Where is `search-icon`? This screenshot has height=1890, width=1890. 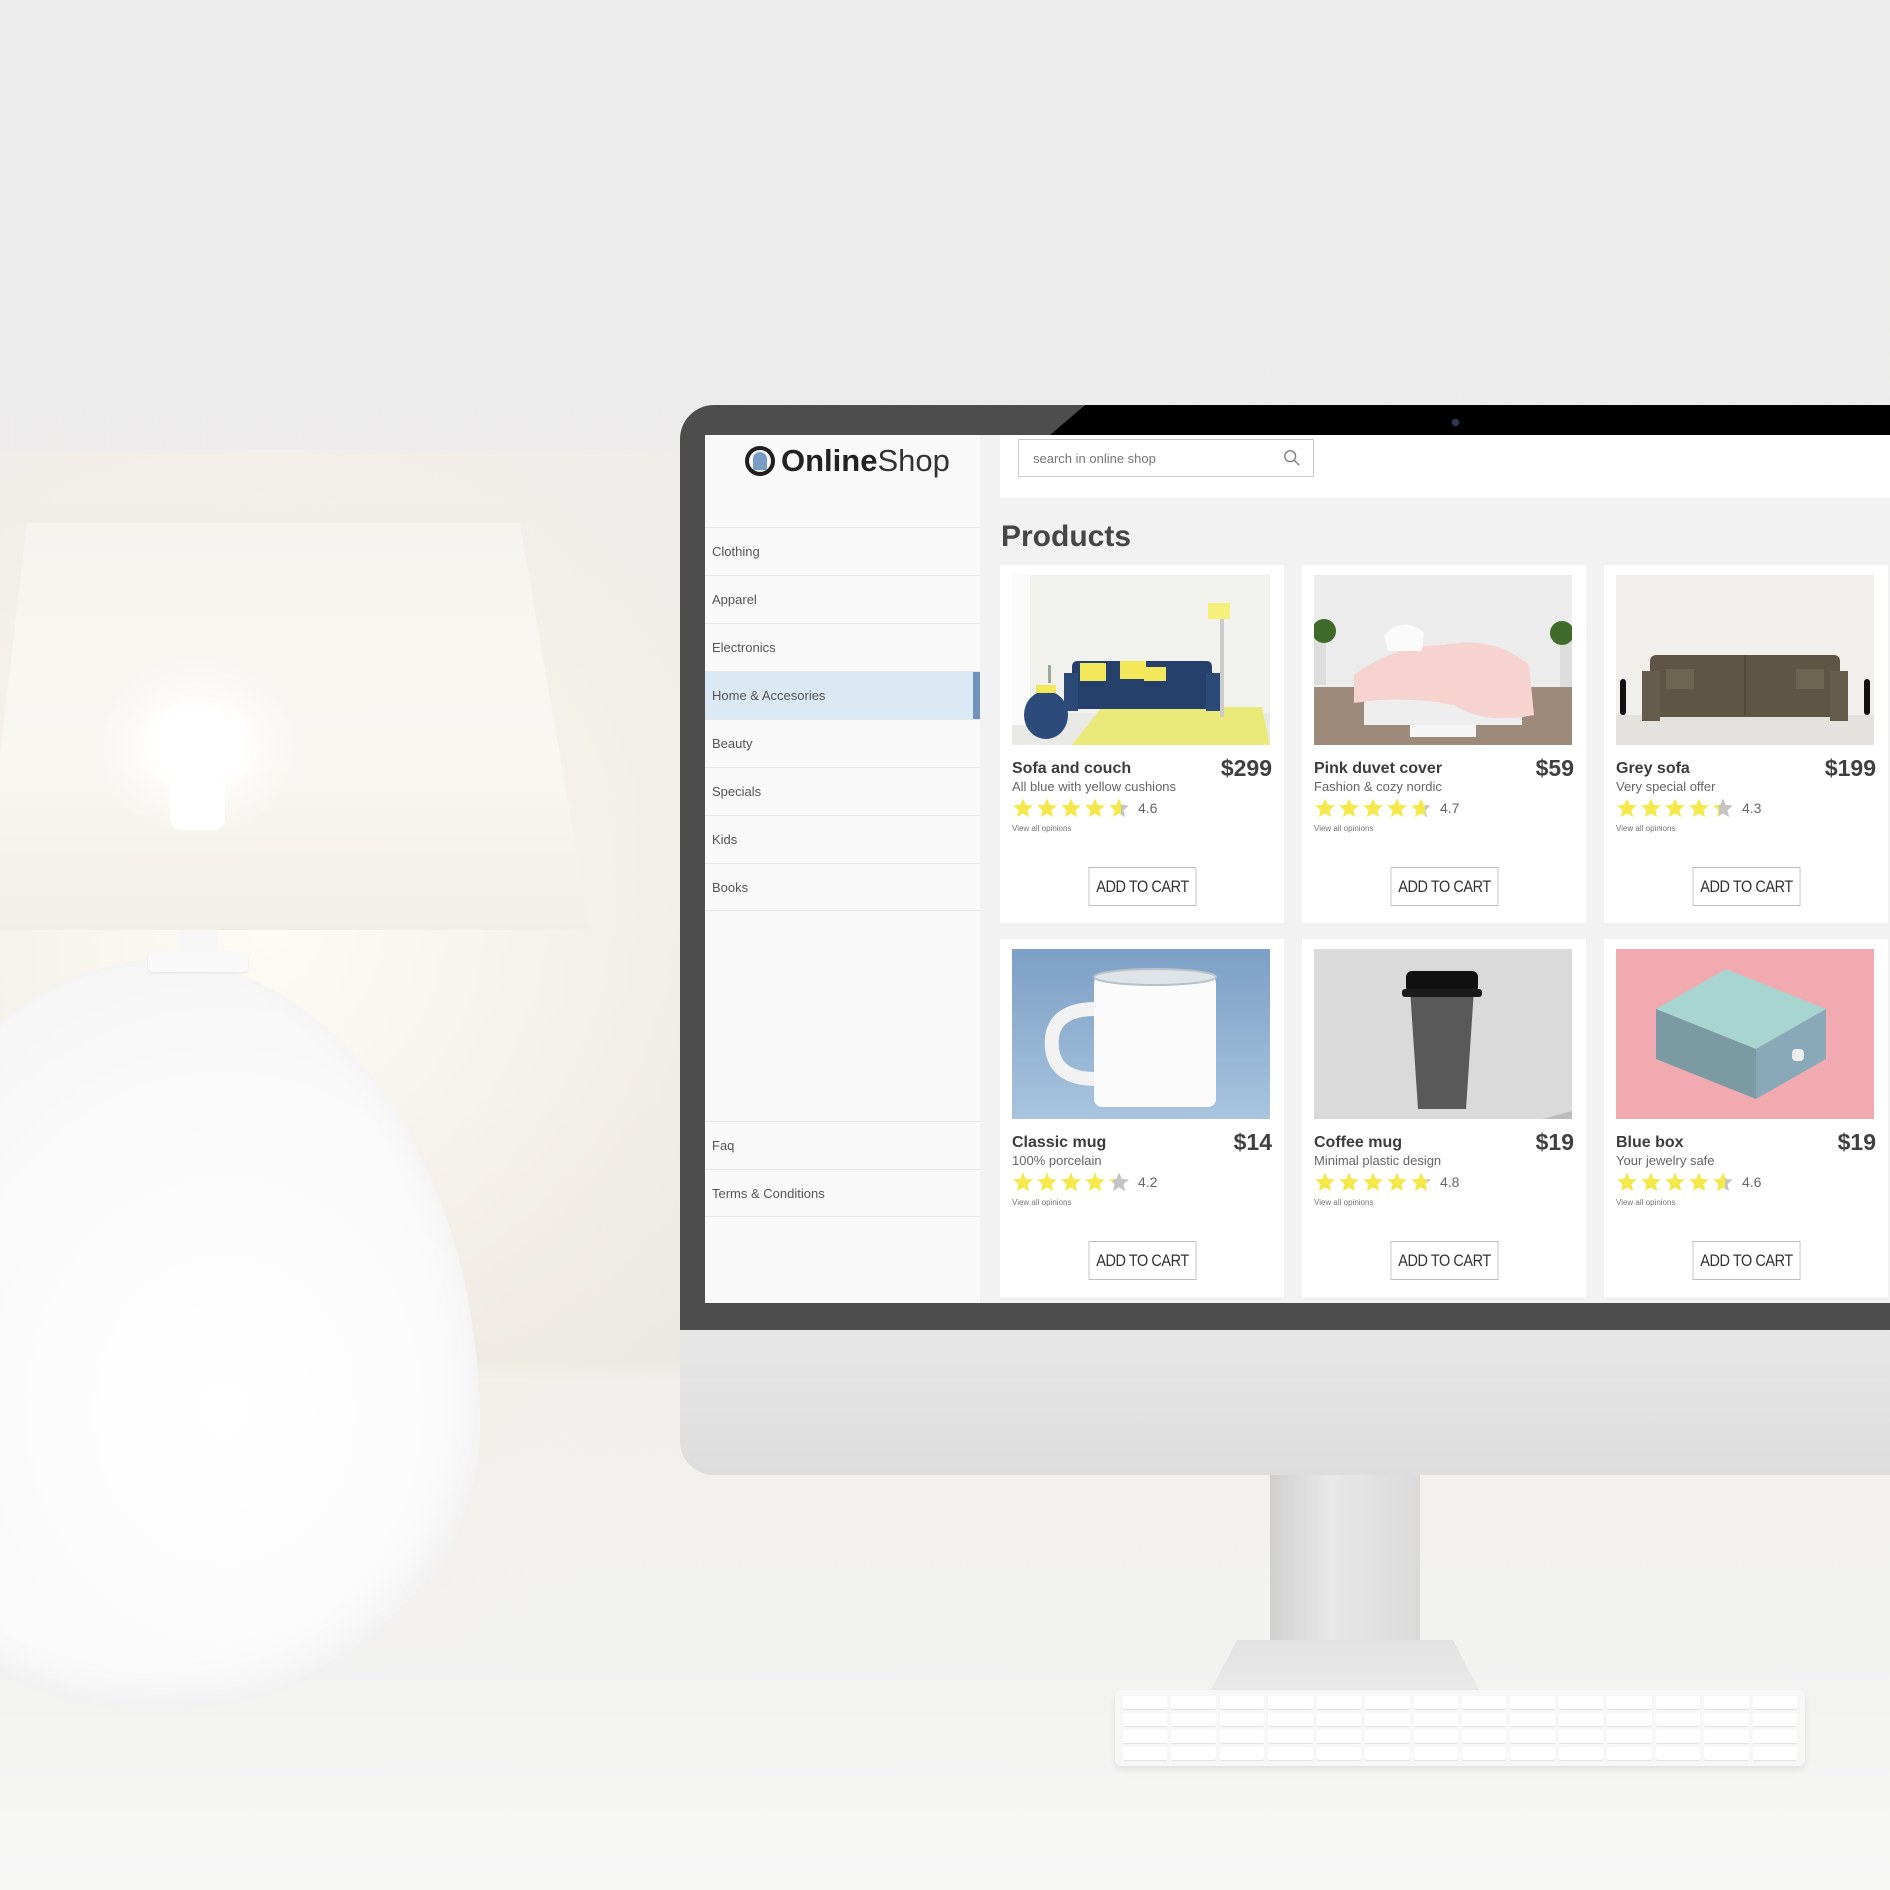
search-icon is located at coordinates (1292, 458).